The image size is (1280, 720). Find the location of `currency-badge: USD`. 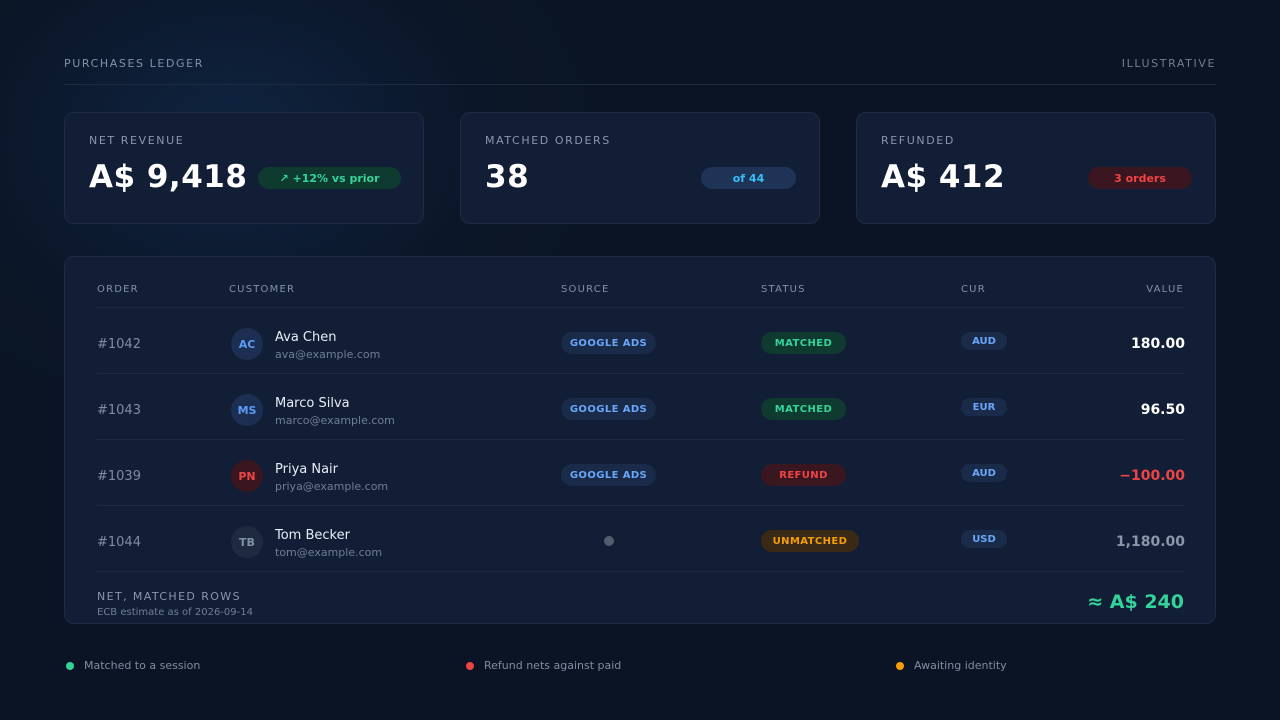

currency-badge: USD is located at coordinates (984, 539).